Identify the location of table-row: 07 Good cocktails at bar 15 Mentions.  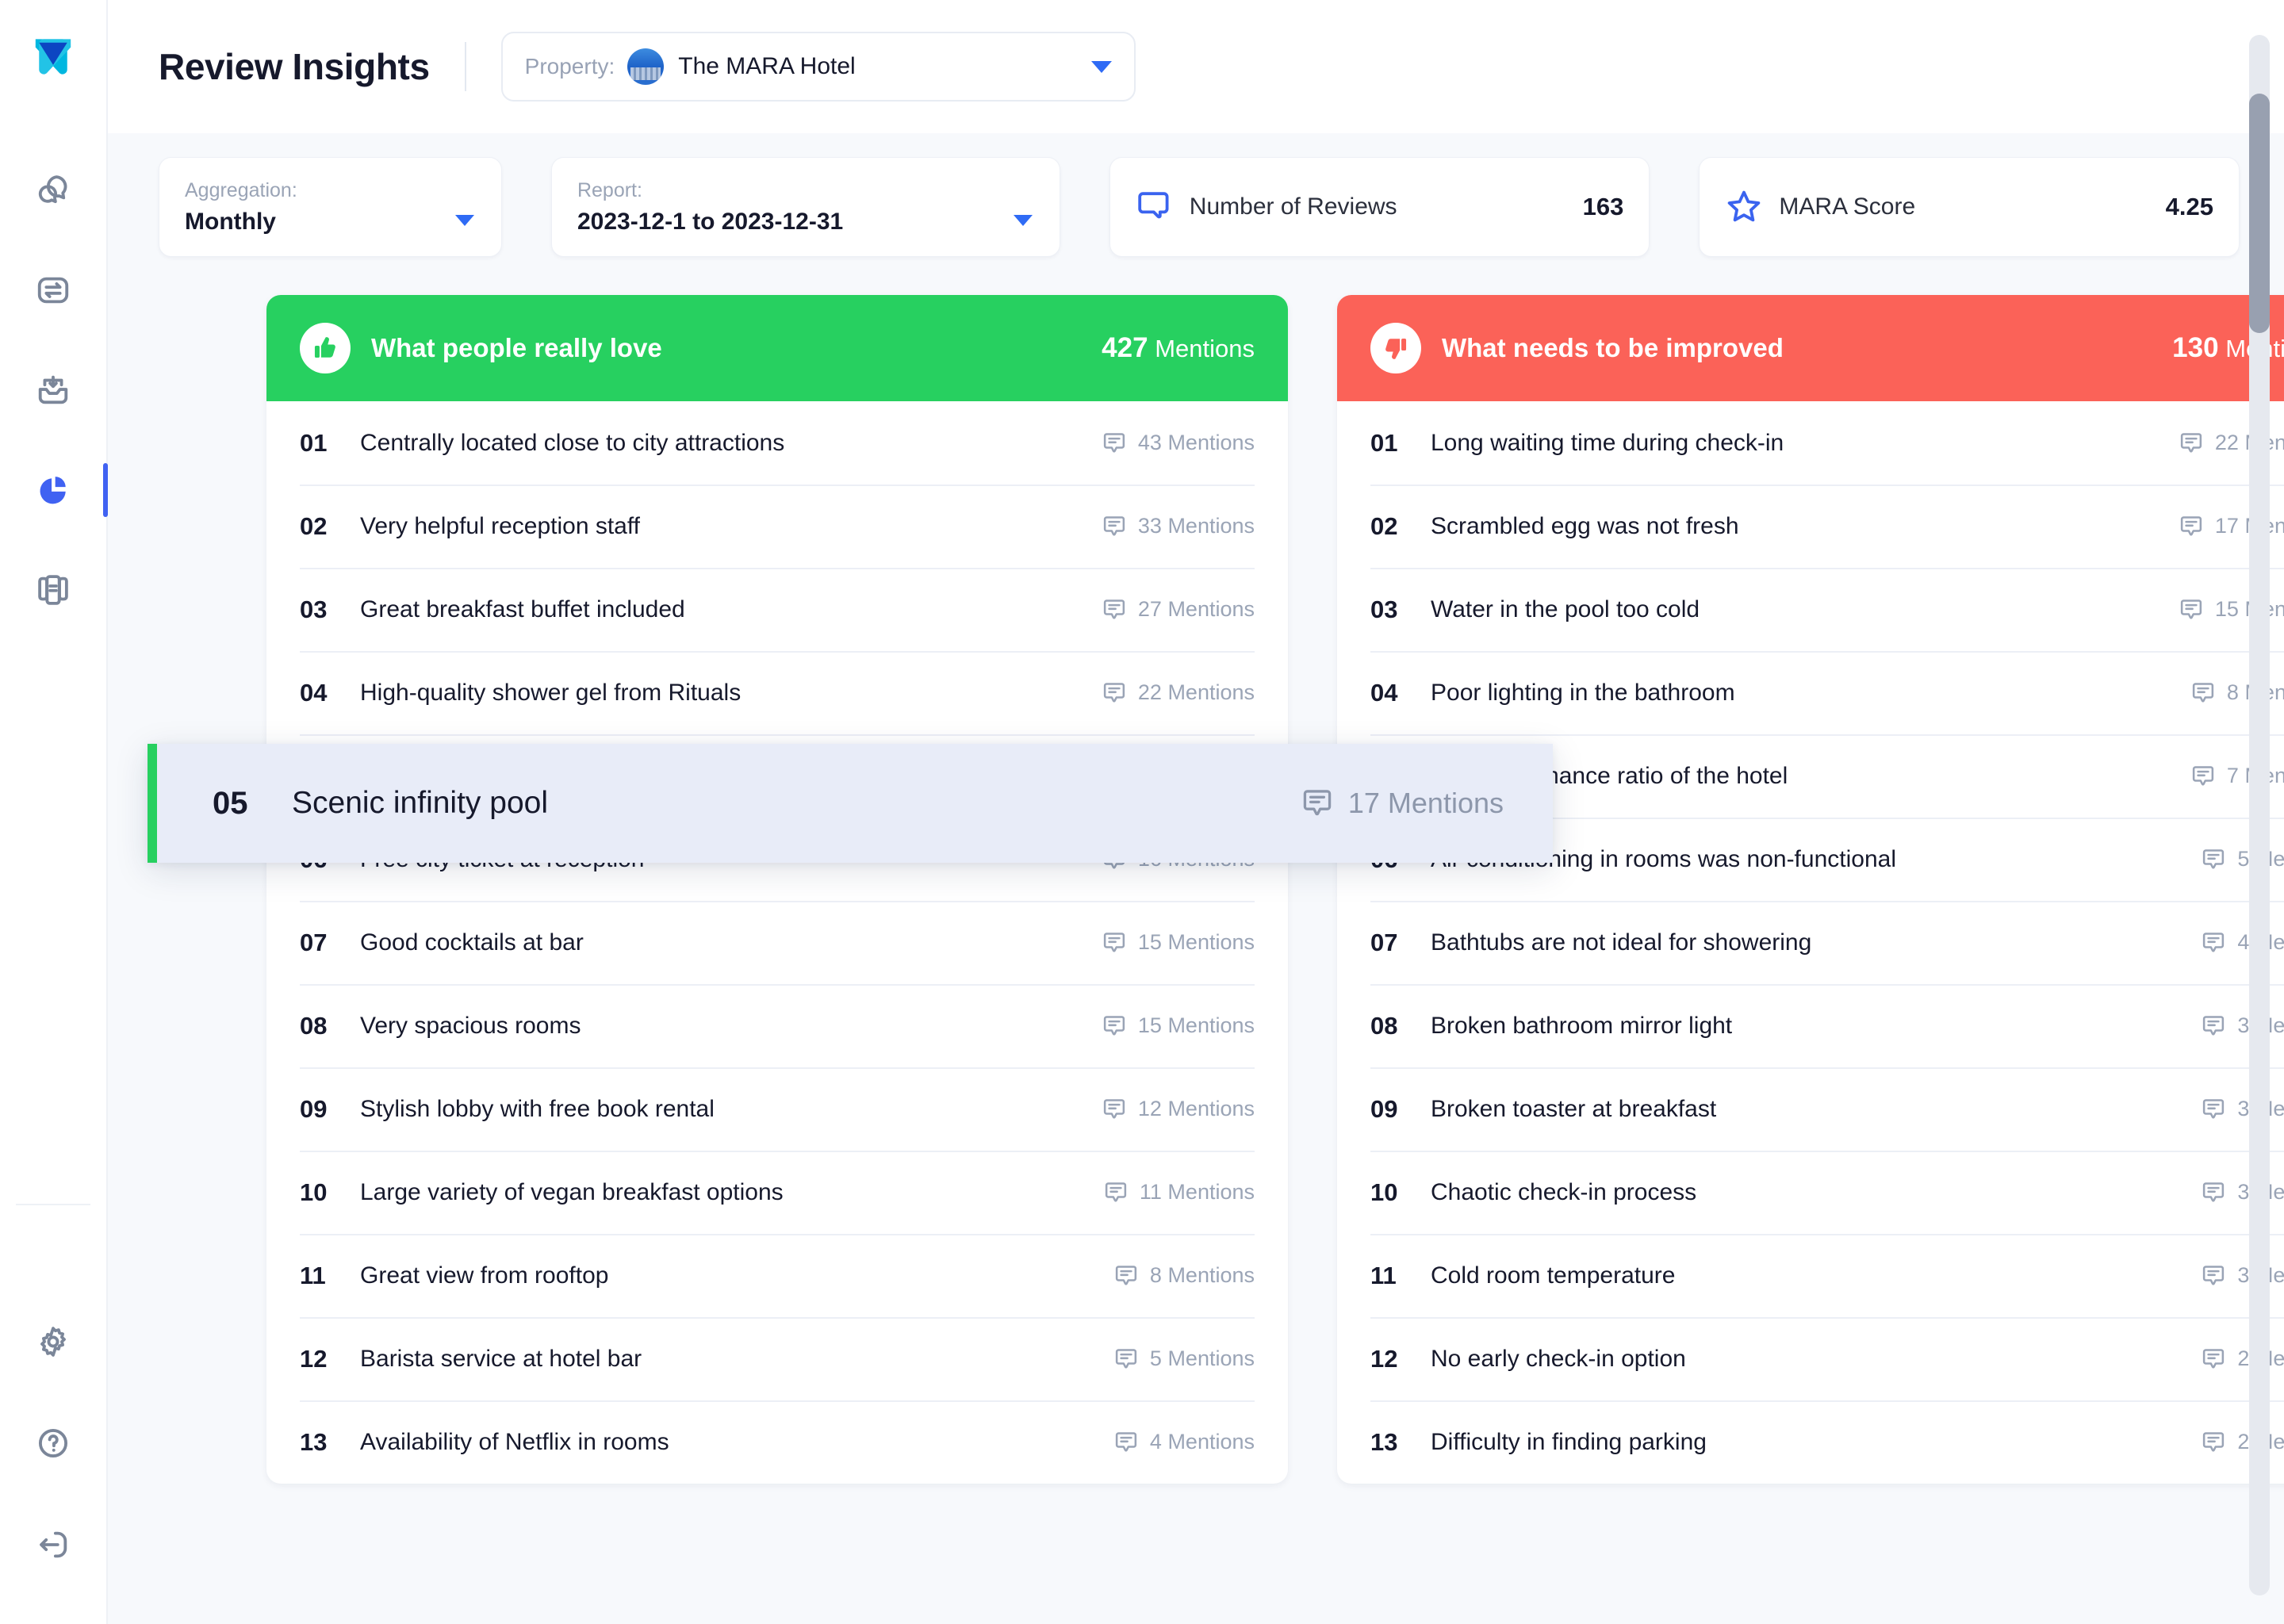
(777, 943).